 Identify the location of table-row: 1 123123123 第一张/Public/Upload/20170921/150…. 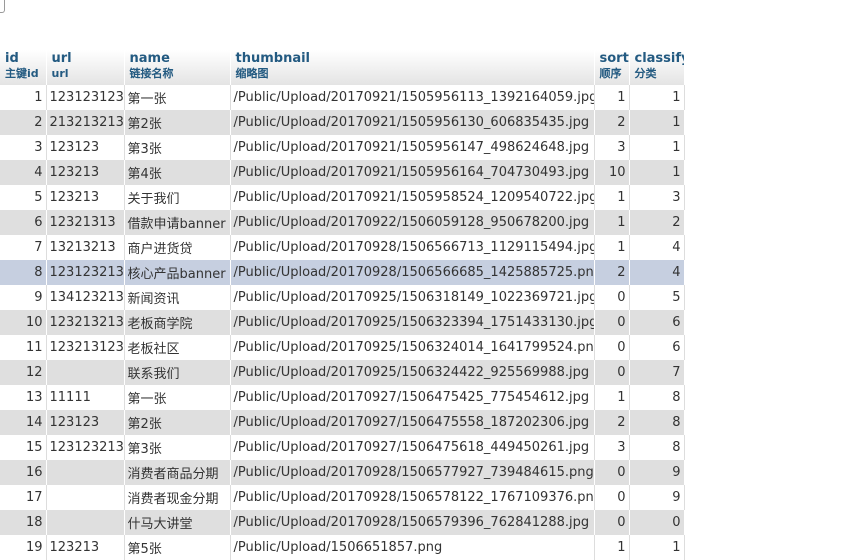
(342, 97).